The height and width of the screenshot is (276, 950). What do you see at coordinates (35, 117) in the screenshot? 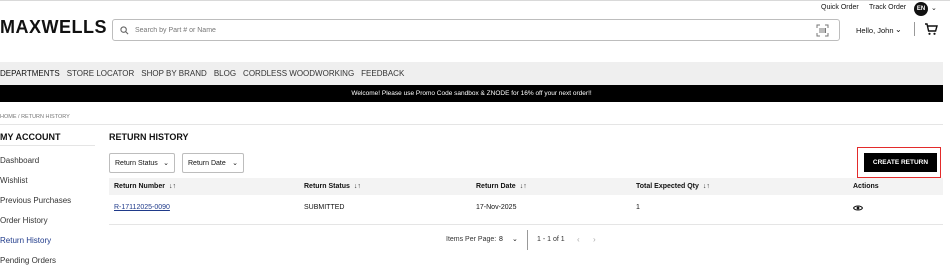
I see `breadcrumb: HOME / RETURN HISTORY` at bounding box center [35, 117].